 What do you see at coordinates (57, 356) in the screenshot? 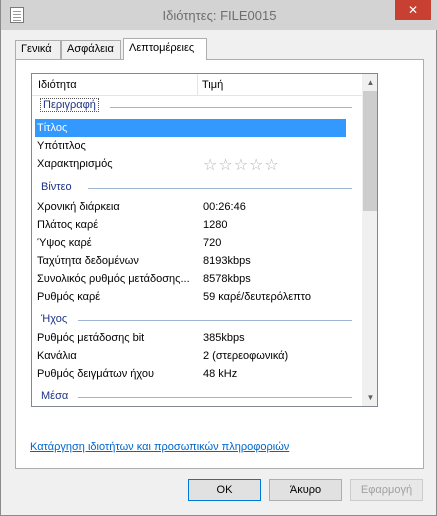
I see `property-name: Κανάλια` at bounding box center [57, 356].